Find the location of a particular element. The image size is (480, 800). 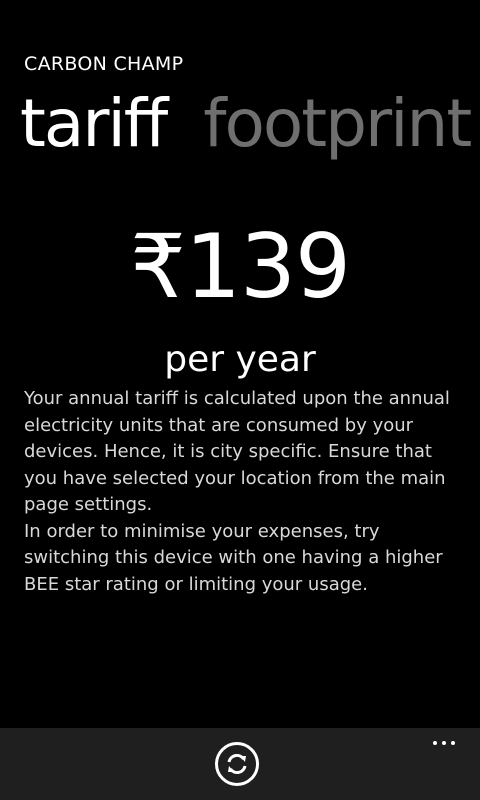

ellipsis-icon is located at coordinates (444, 743).